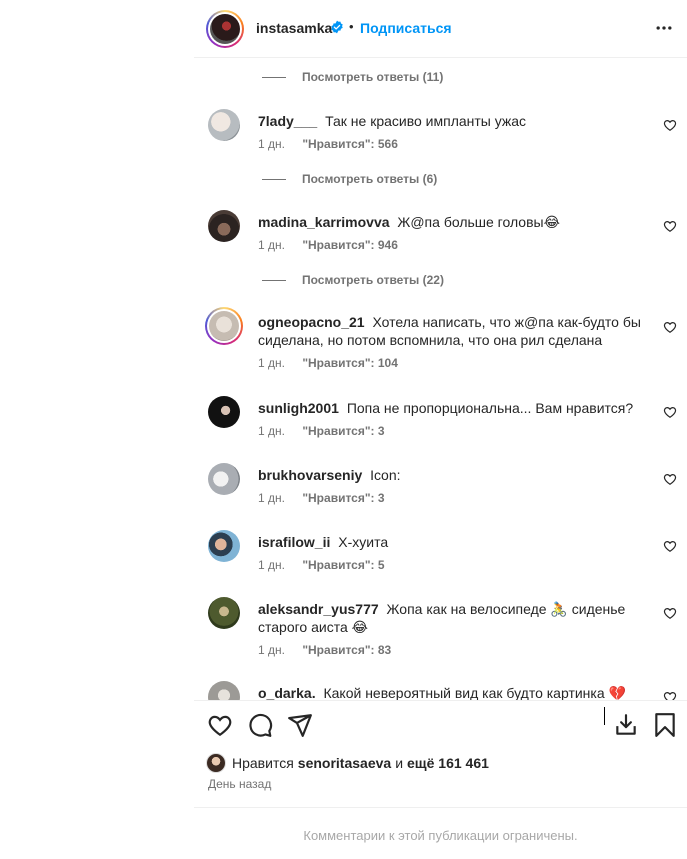 Image resolution: width=687 pixels, height=859 pixels. I want to click on divider, so click(440, 807).